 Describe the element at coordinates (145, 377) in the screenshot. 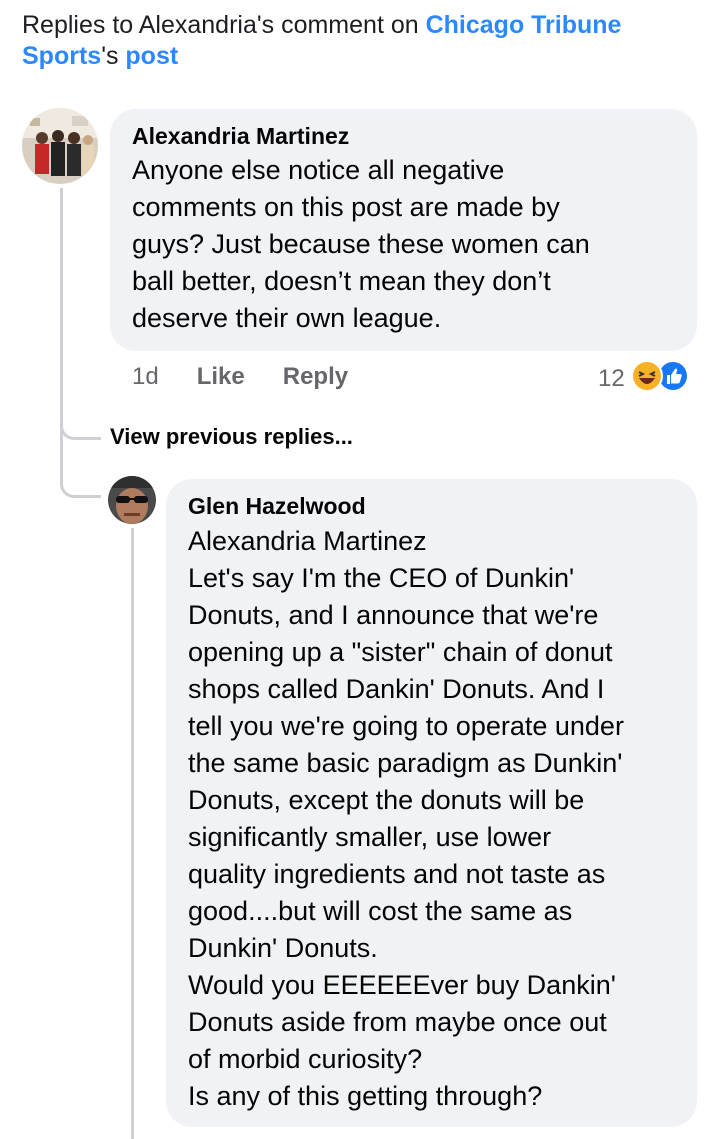

I see `comment-time: 1d` at that location.